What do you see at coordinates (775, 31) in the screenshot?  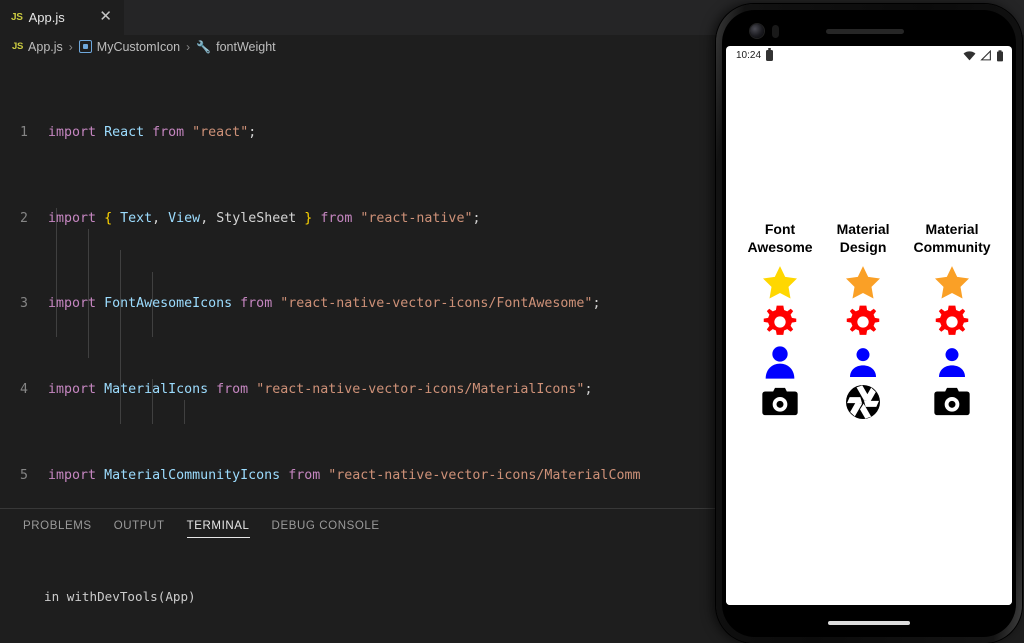 I see `proximity-sensor-icon` at bounding box center [775, 31].